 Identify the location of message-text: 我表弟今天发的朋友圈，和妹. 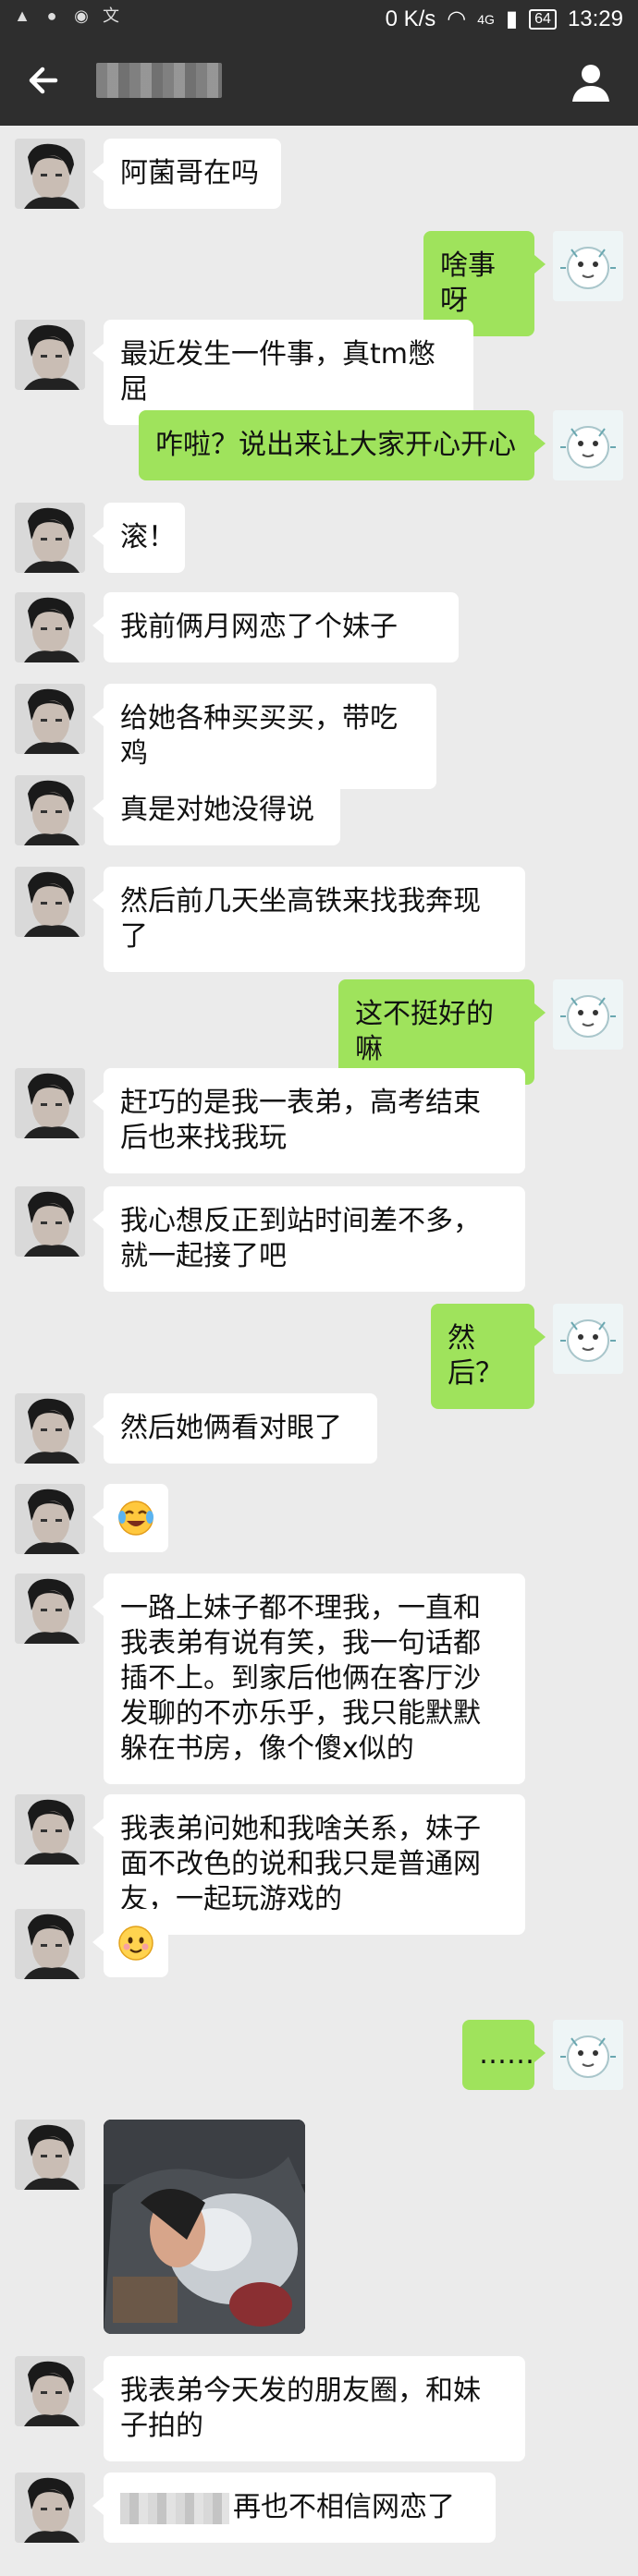
(300, 2391).